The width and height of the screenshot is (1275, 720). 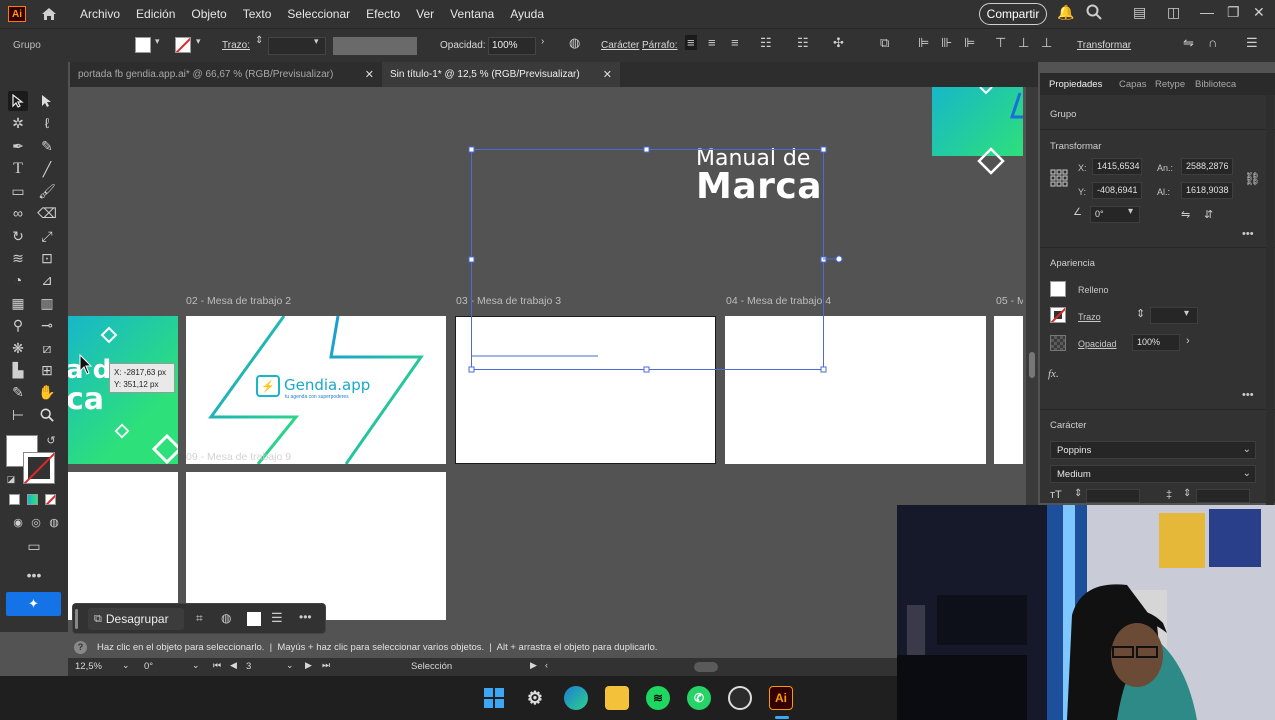 I want to click on align-vertical-center-icon: ⊥, so click(x=1023, y=43).